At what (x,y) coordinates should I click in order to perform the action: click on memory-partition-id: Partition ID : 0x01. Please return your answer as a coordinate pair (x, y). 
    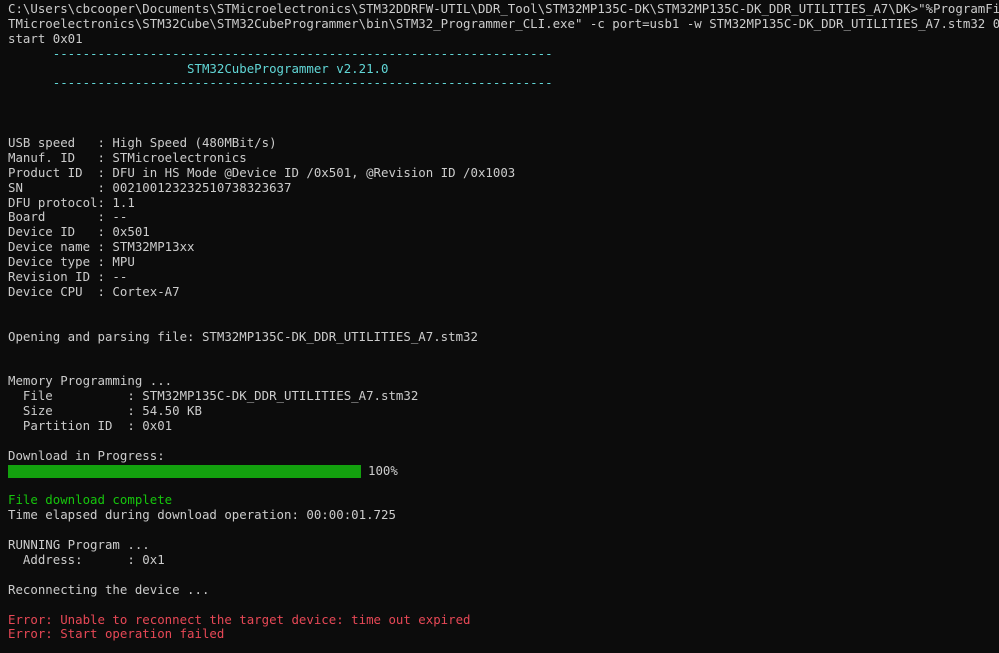
    Looking at the image, I should click on (90, 425).